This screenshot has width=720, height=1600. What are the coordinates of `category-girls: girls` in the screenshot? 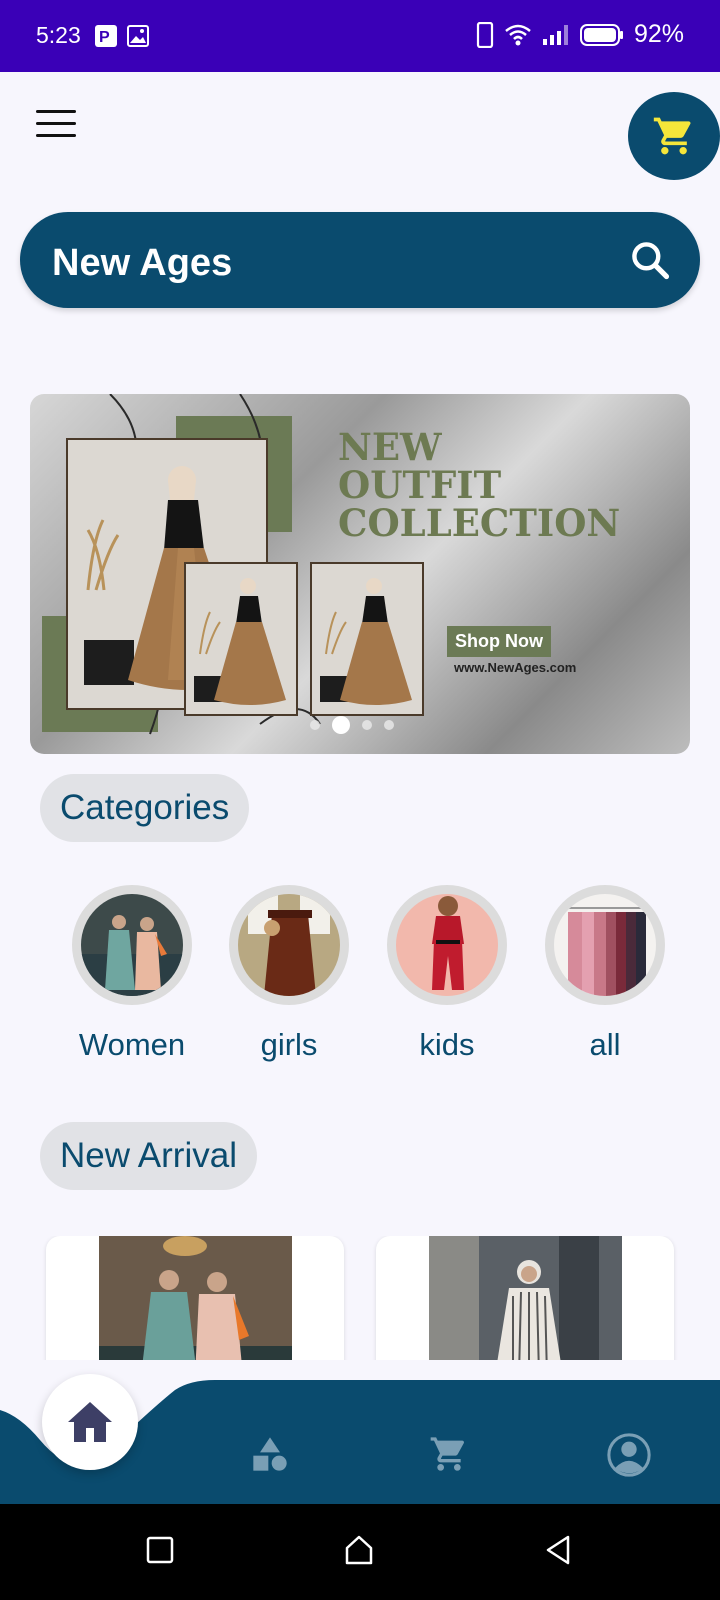 It's located at (289, 974).